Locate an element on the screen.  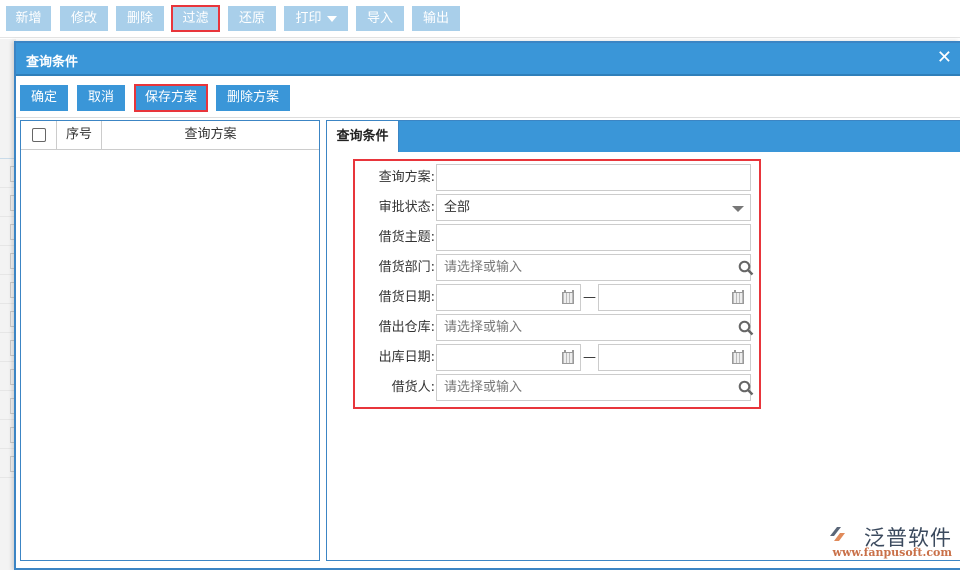
field-label: 借货日期: is located at coordinates (406, 297).